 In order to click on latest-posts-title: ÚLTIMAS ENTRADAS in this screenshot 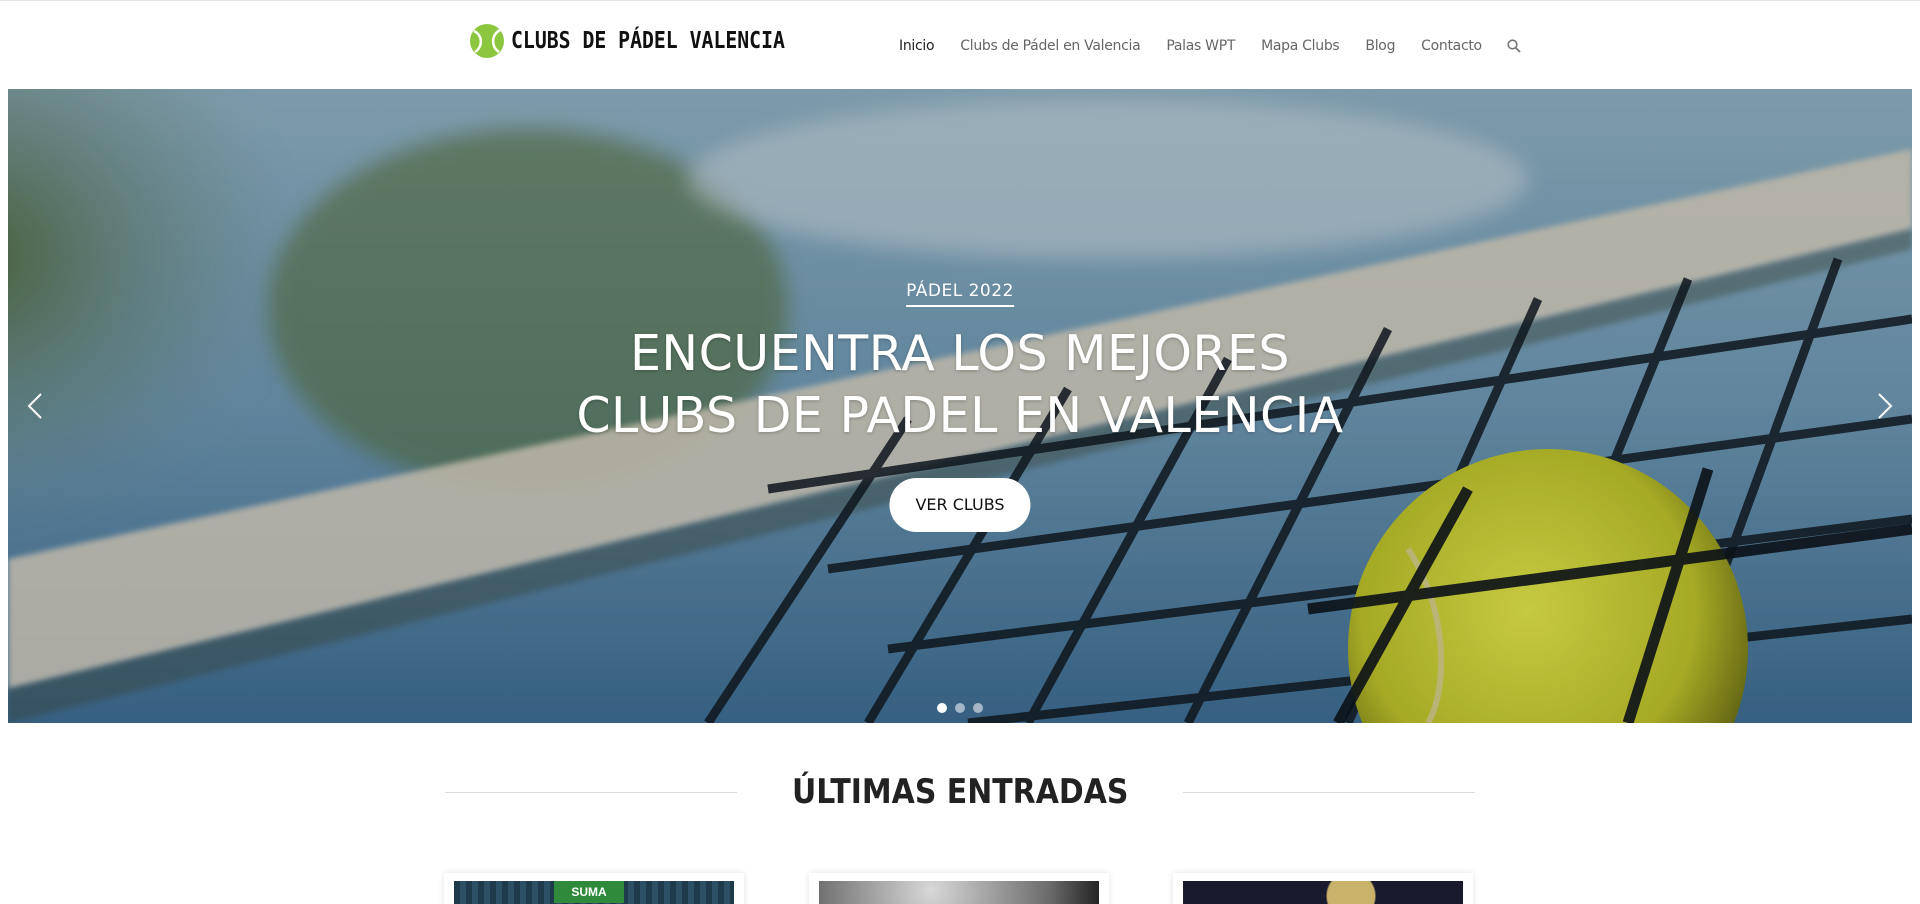, I will do `click(960, 792)`.